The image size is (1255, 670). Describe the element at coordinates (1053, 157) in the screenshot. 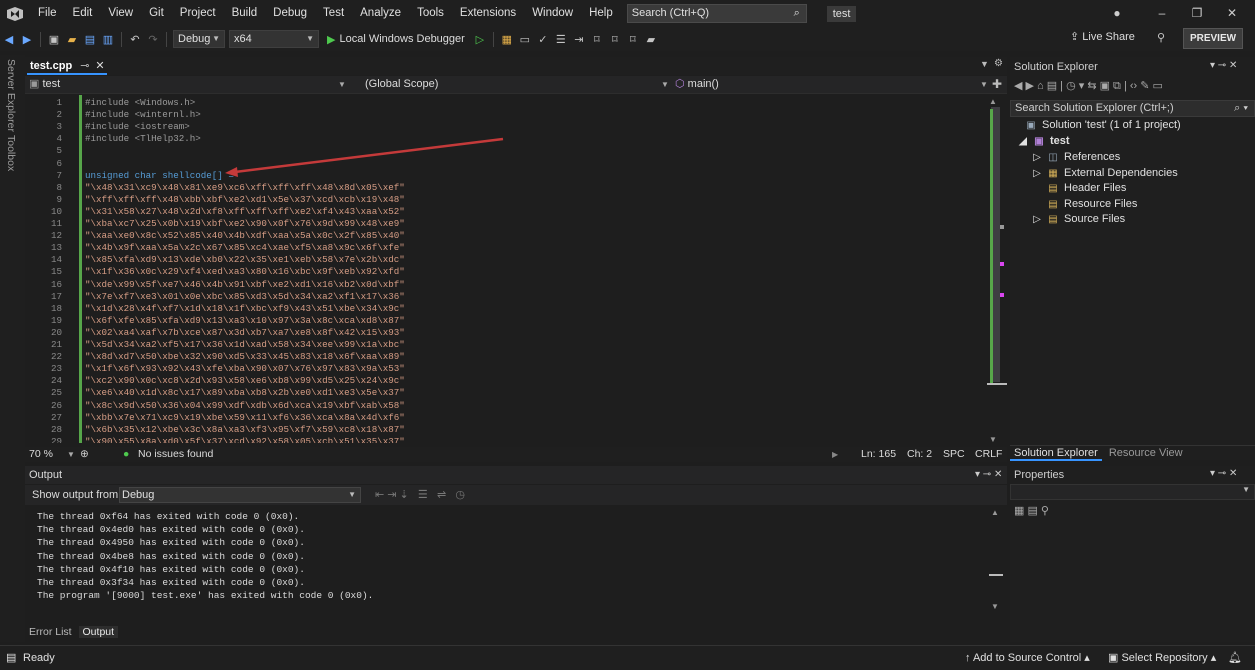

I see `folder-icon: ◫` at that location.